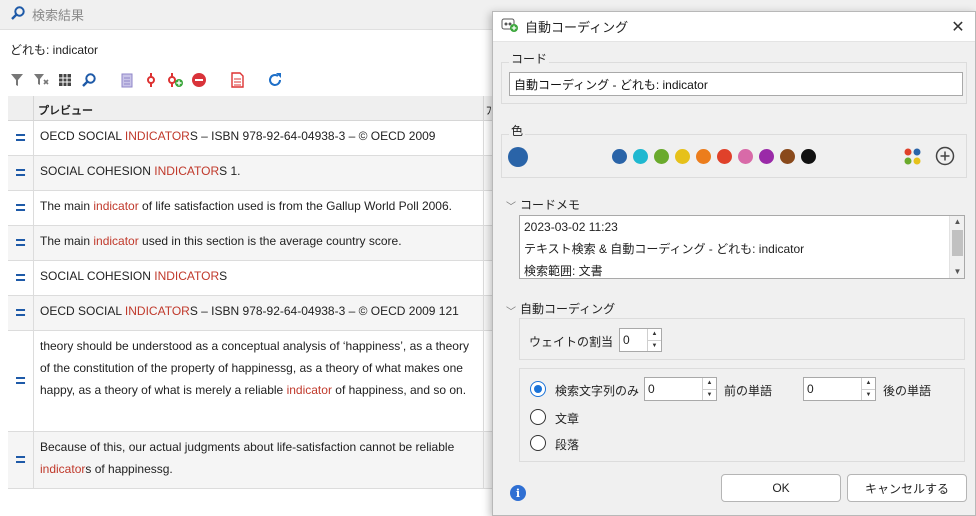  Describe the element at coordinates (907, 488) in the screenshot. I see `cancel-button: キャンセルする` at that location.